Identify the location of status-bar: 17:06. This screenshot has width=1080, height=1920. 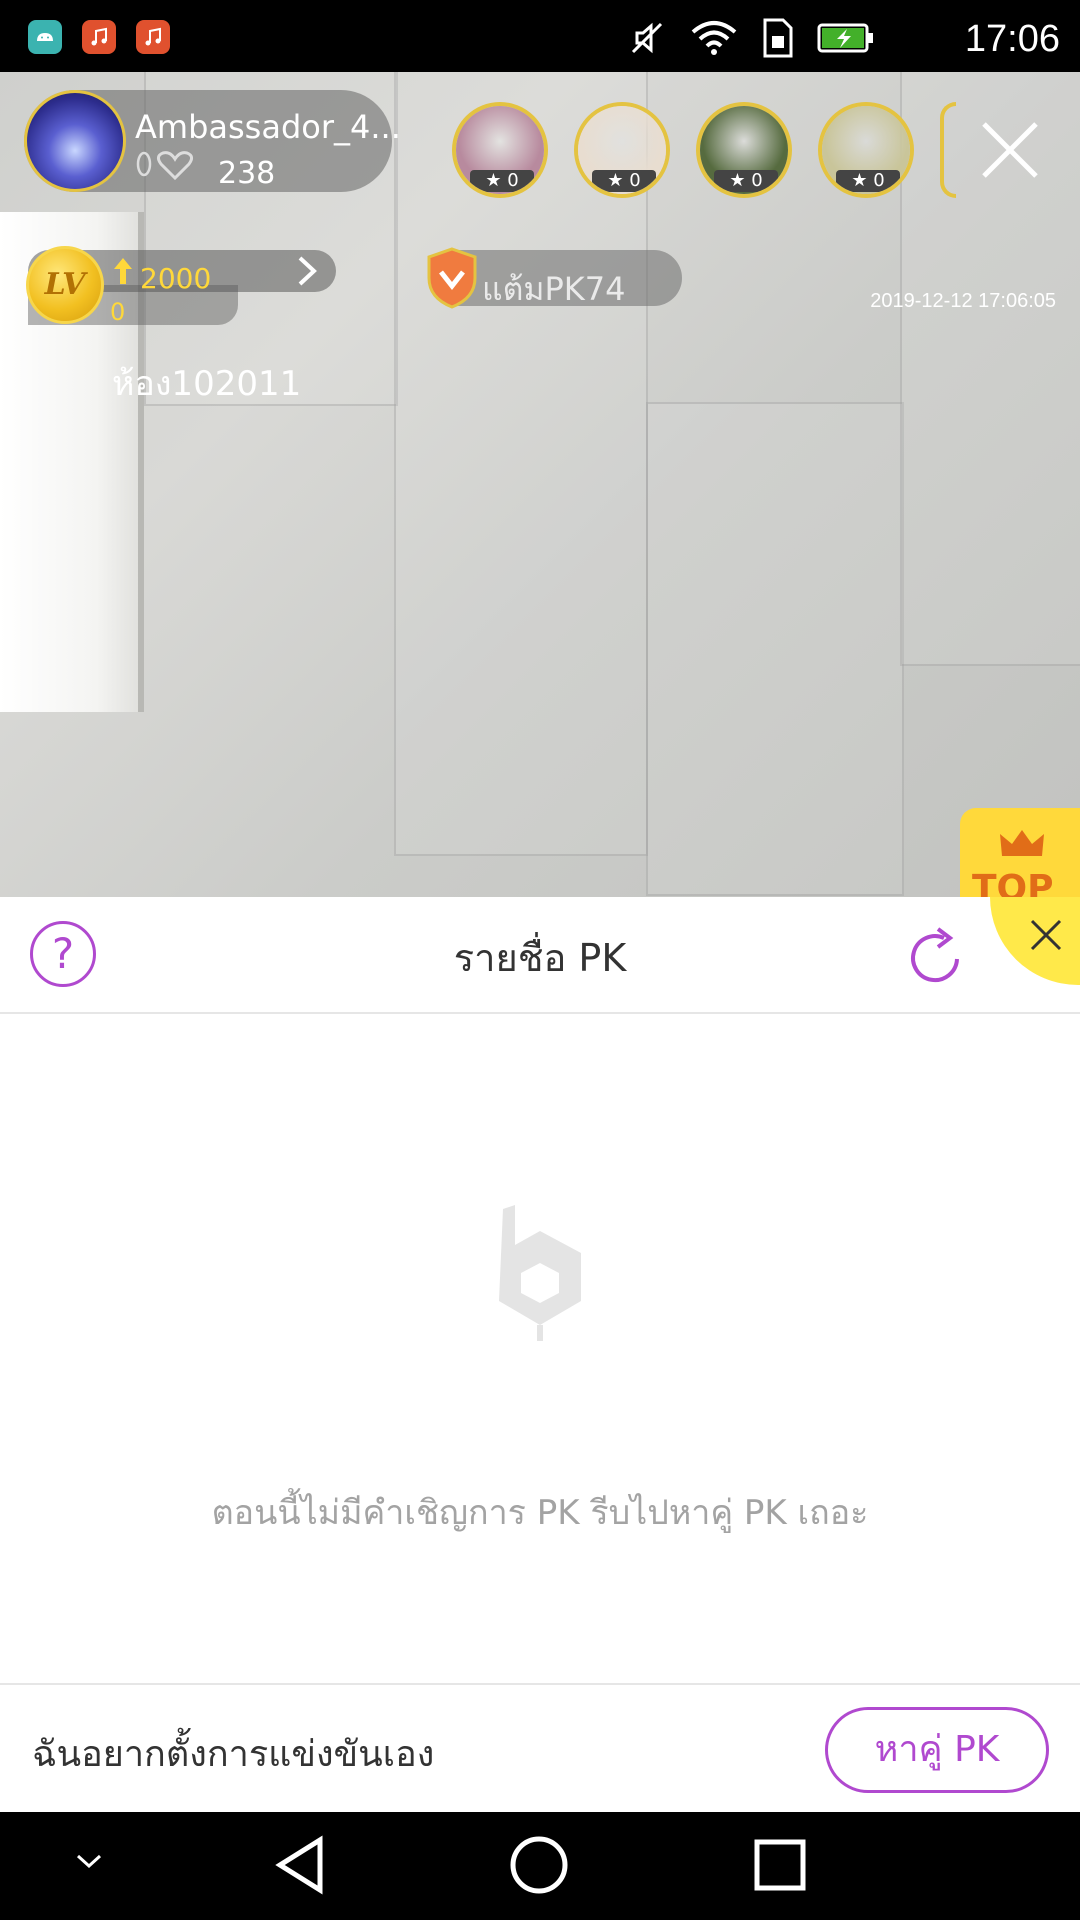
(540, 36).